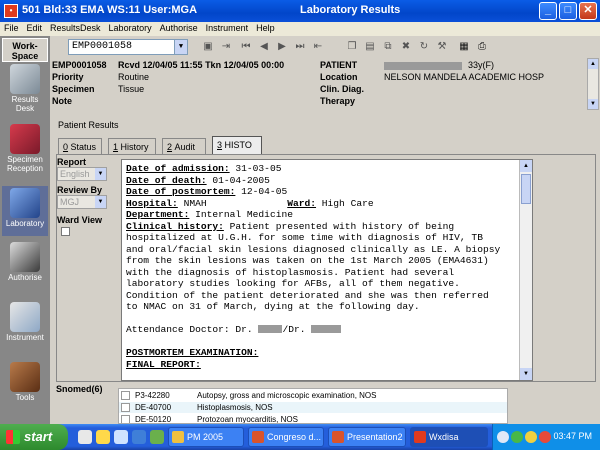 This screenshot has height=450, width=600. What do you see at coordinates (593, 84) in the screenshot?
I see `header-scrollbar: ▲ ▼` at bounding box center [593, 84].